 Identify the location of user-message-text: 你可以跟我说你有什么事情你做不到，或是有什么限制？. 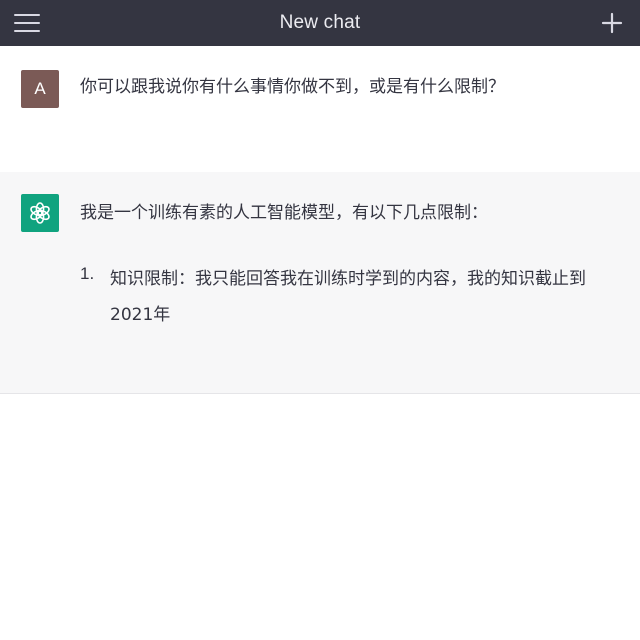
(292, 87).